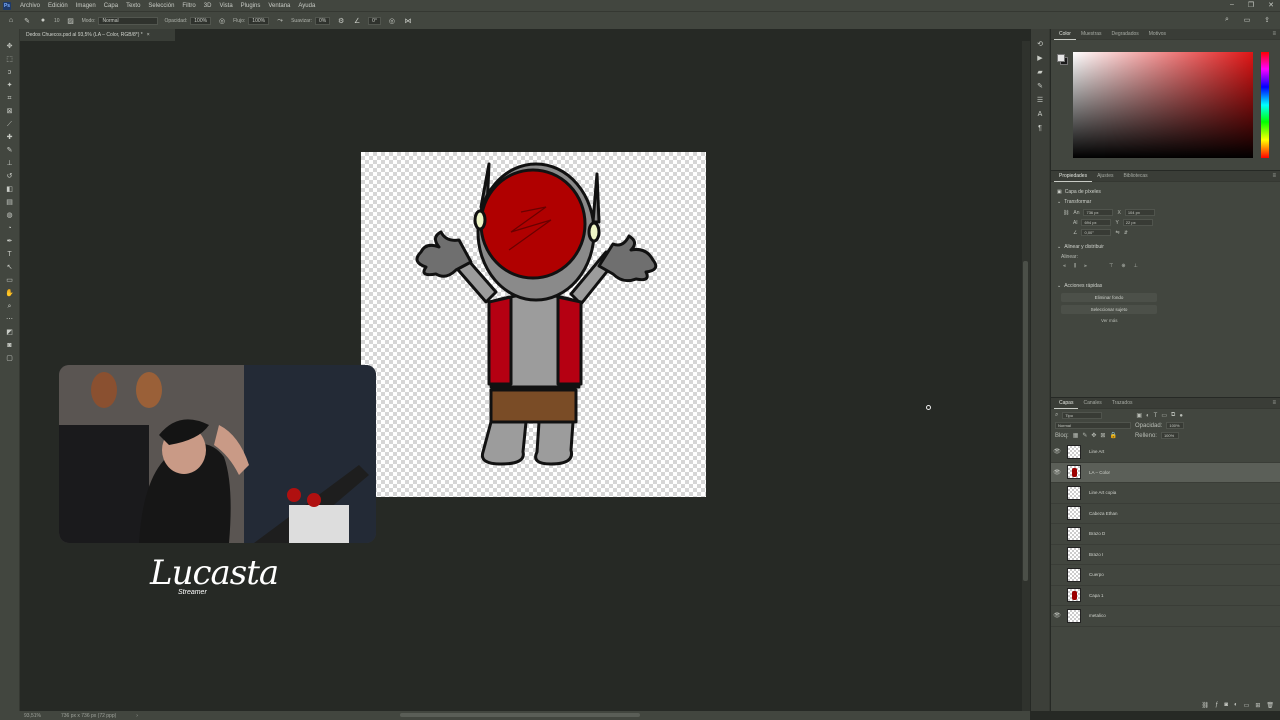  I want to click on quick-actions-section: ⌄ Acciones rápidas, so click(1165, 286).